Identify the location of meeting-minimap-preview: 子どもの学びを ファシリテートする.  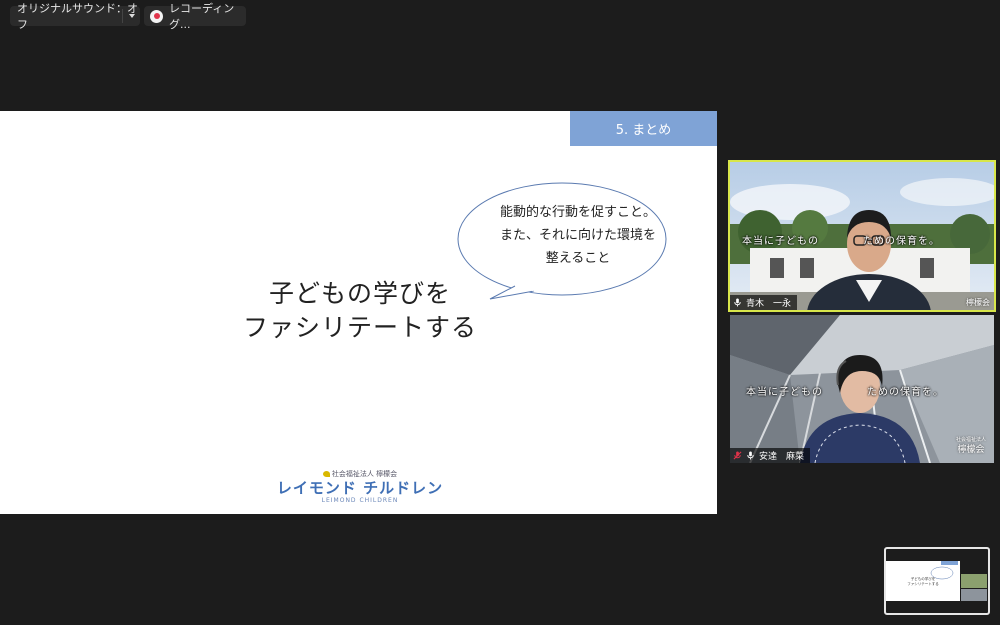
(937, 581).